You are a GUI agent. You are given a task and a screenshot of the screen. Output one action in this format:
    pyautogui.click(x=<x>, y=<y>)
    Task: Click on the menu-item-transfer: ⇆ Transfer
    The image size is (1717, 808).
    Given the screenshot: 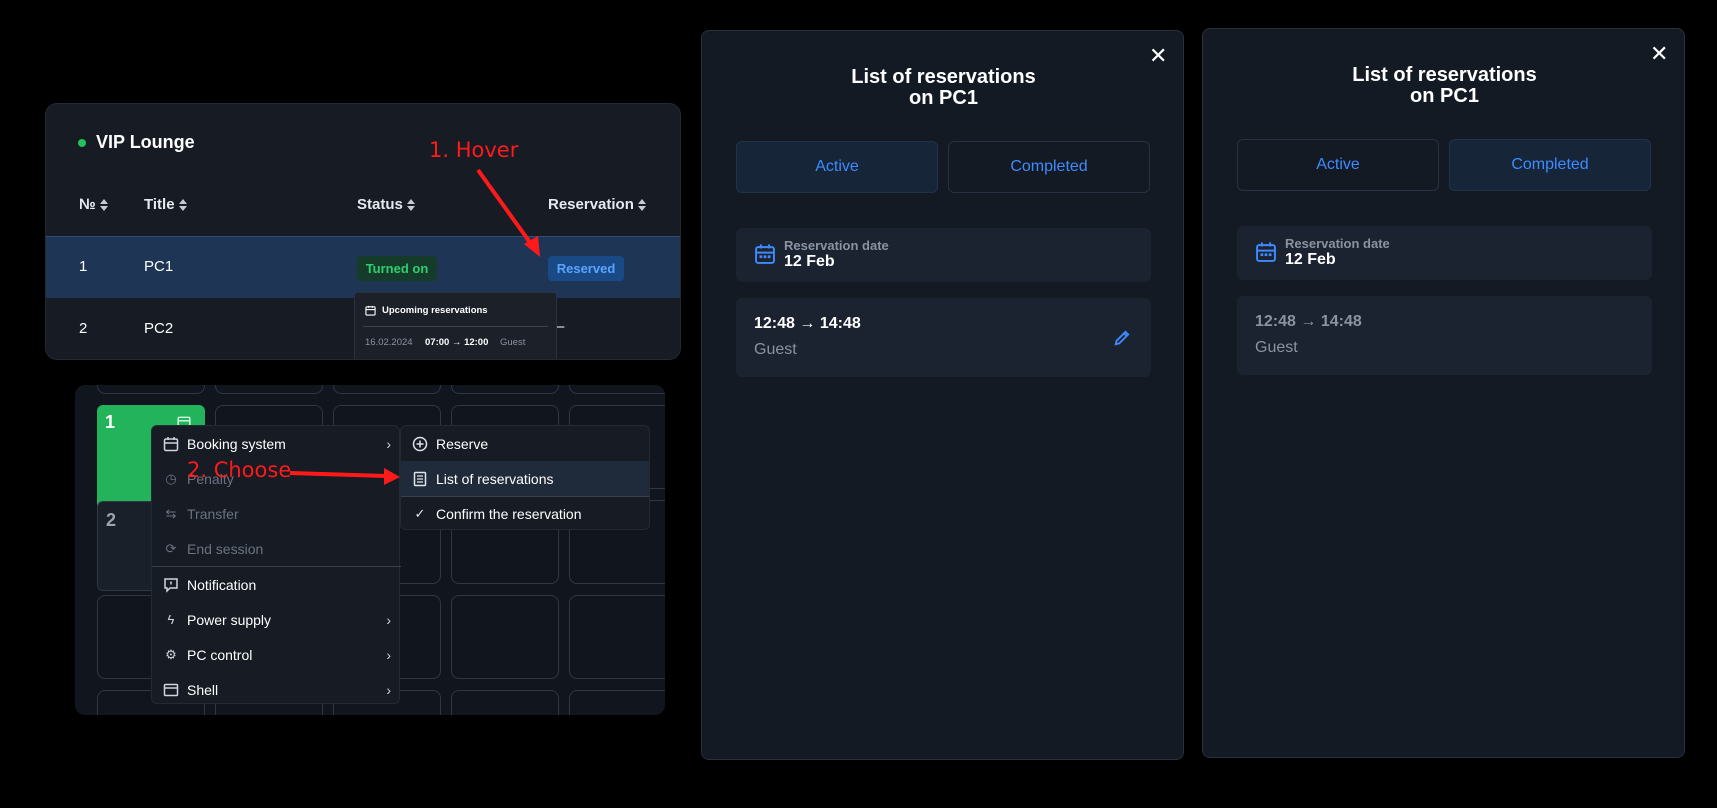 What is the action you would take?
    pyautogui.click(x=276, y=513)
    